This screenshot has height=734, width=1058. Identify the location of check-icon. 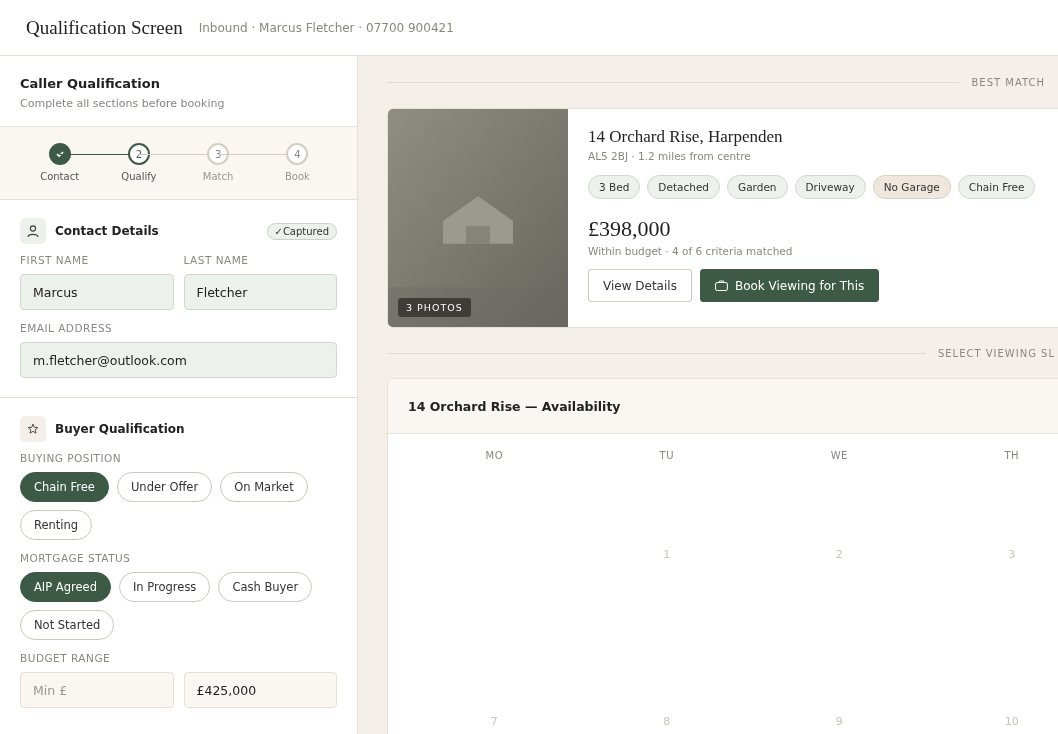
(59, 154).